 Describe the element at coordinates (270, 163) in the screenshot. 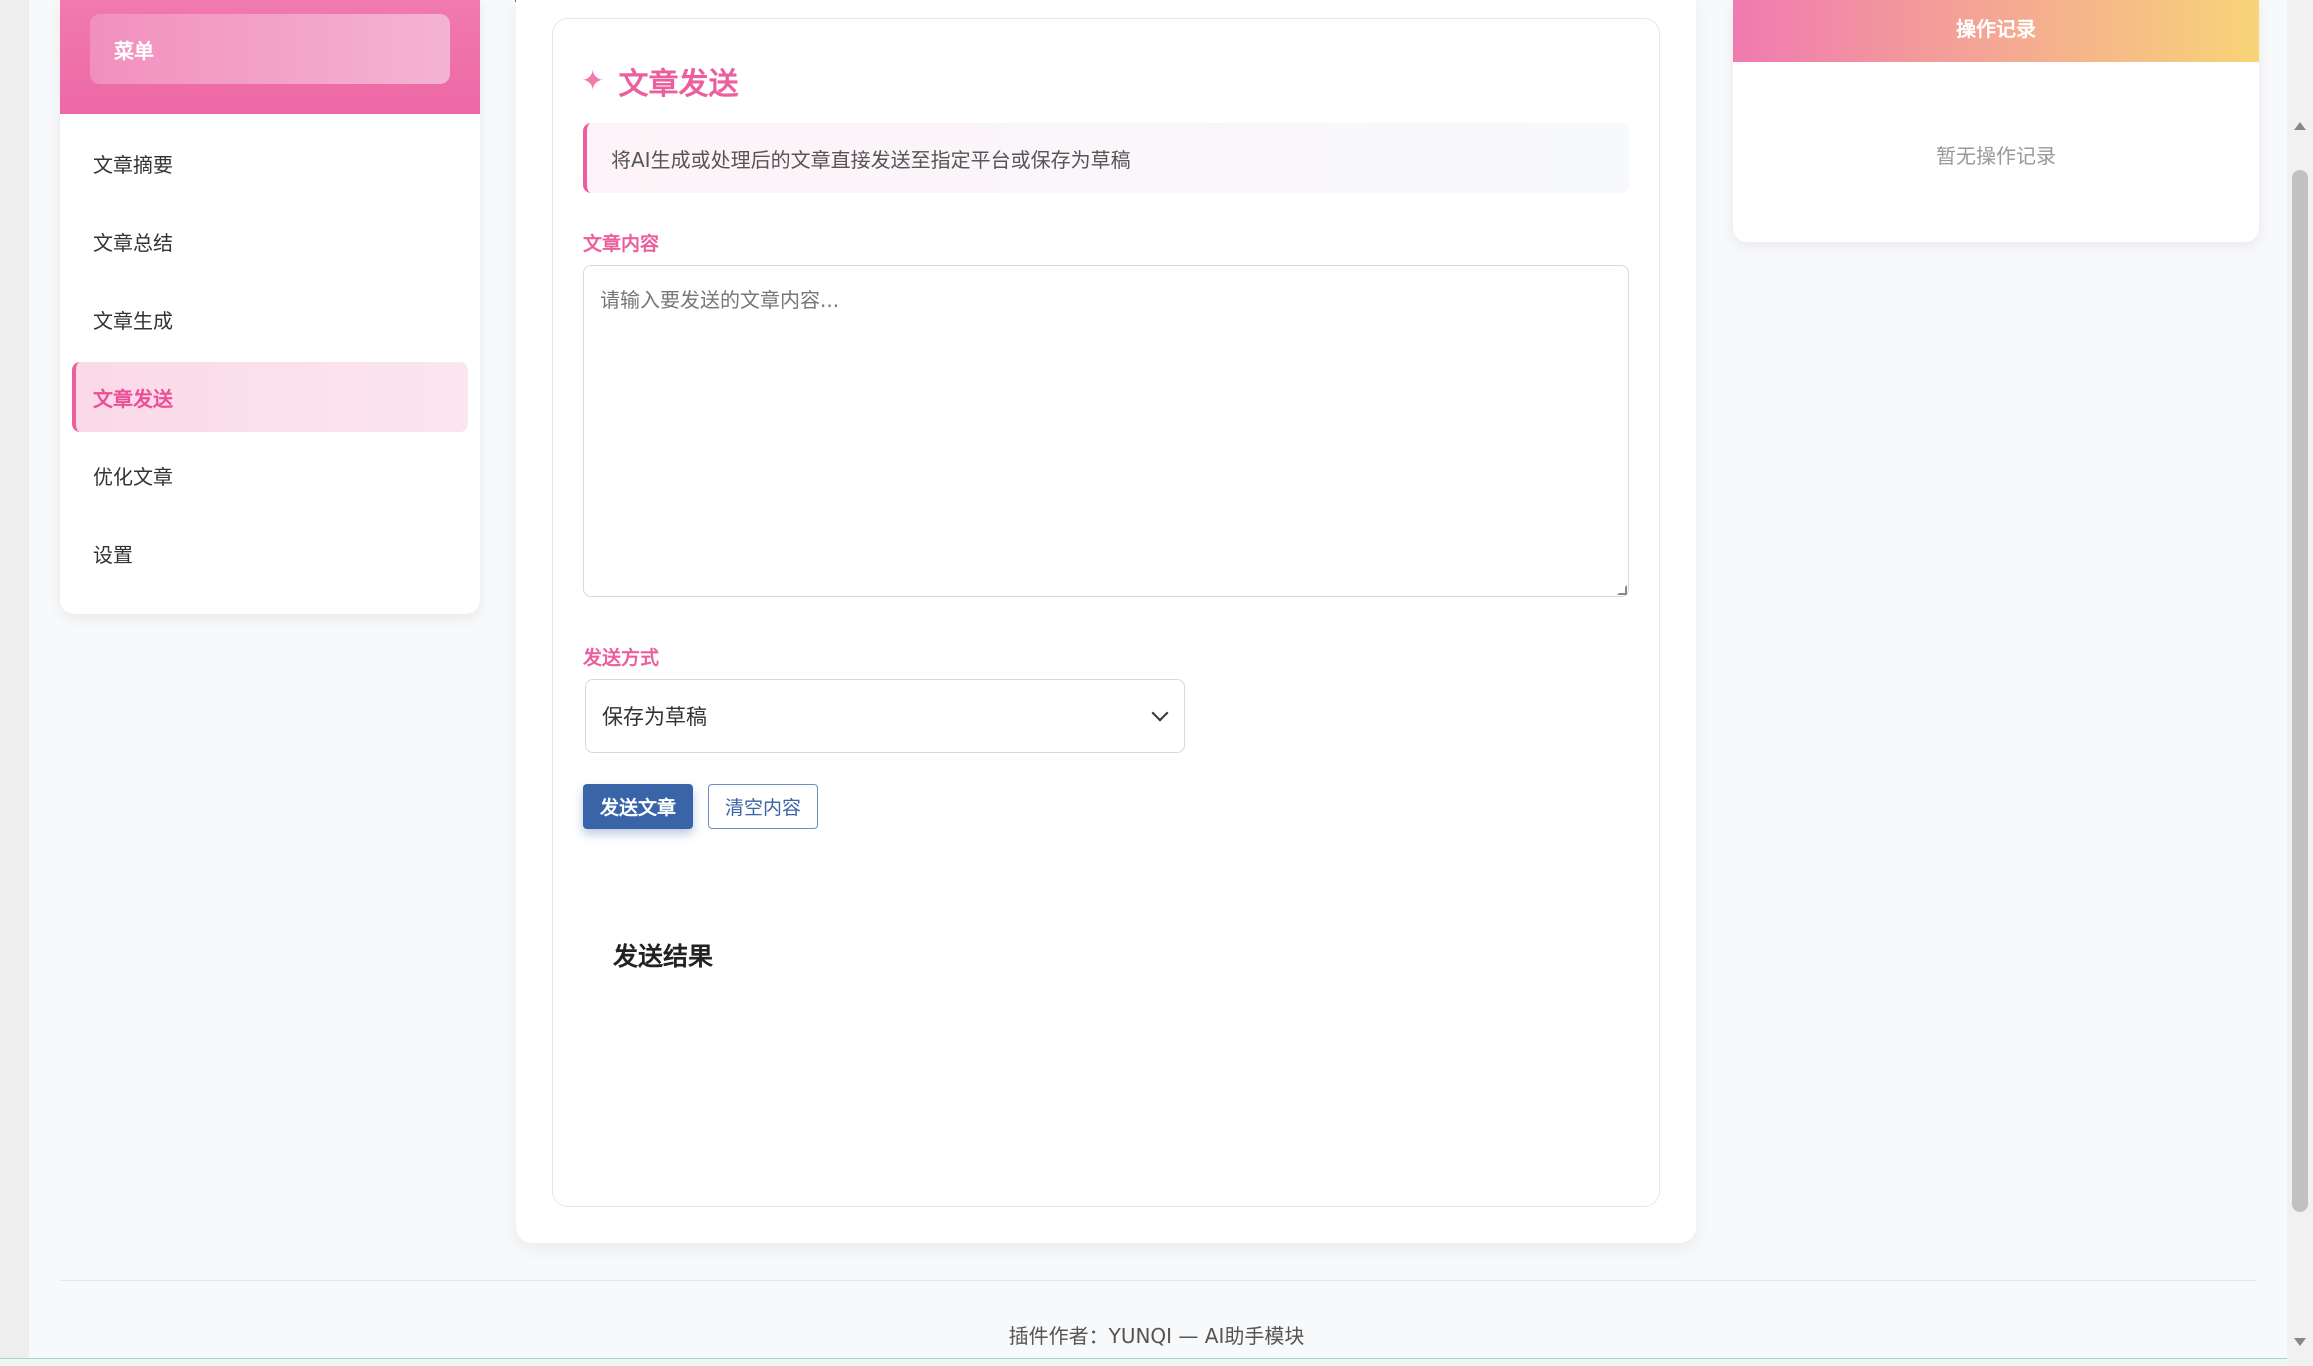

I see `sidebar-item-summary: 文章摘要` at that location.